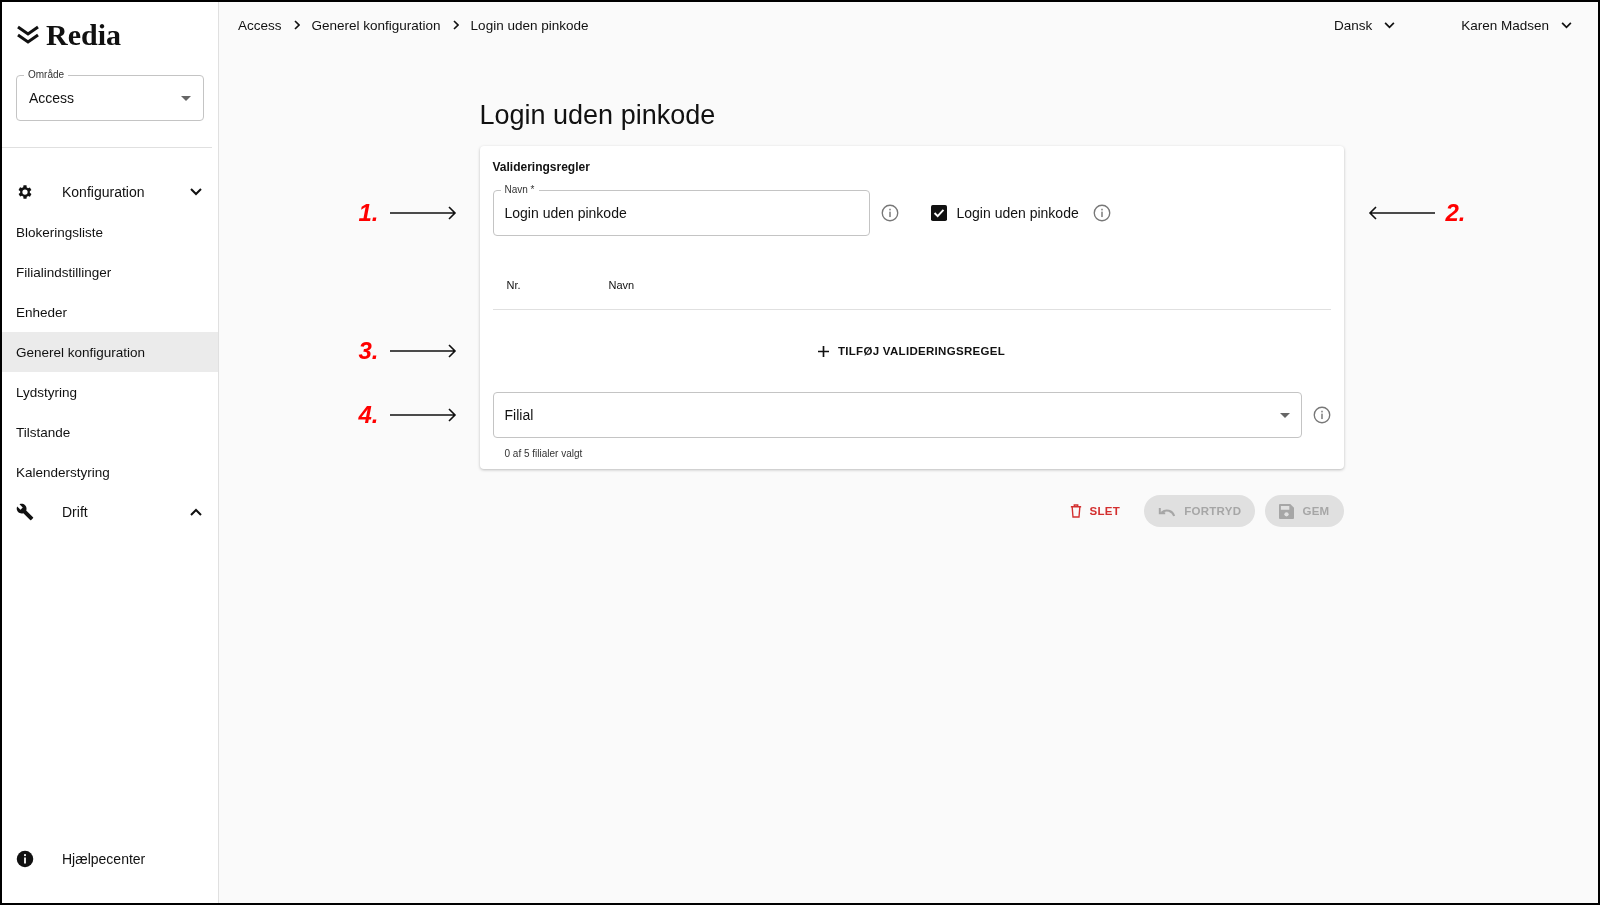  I want to click on logo-icon, so click(28, 35).